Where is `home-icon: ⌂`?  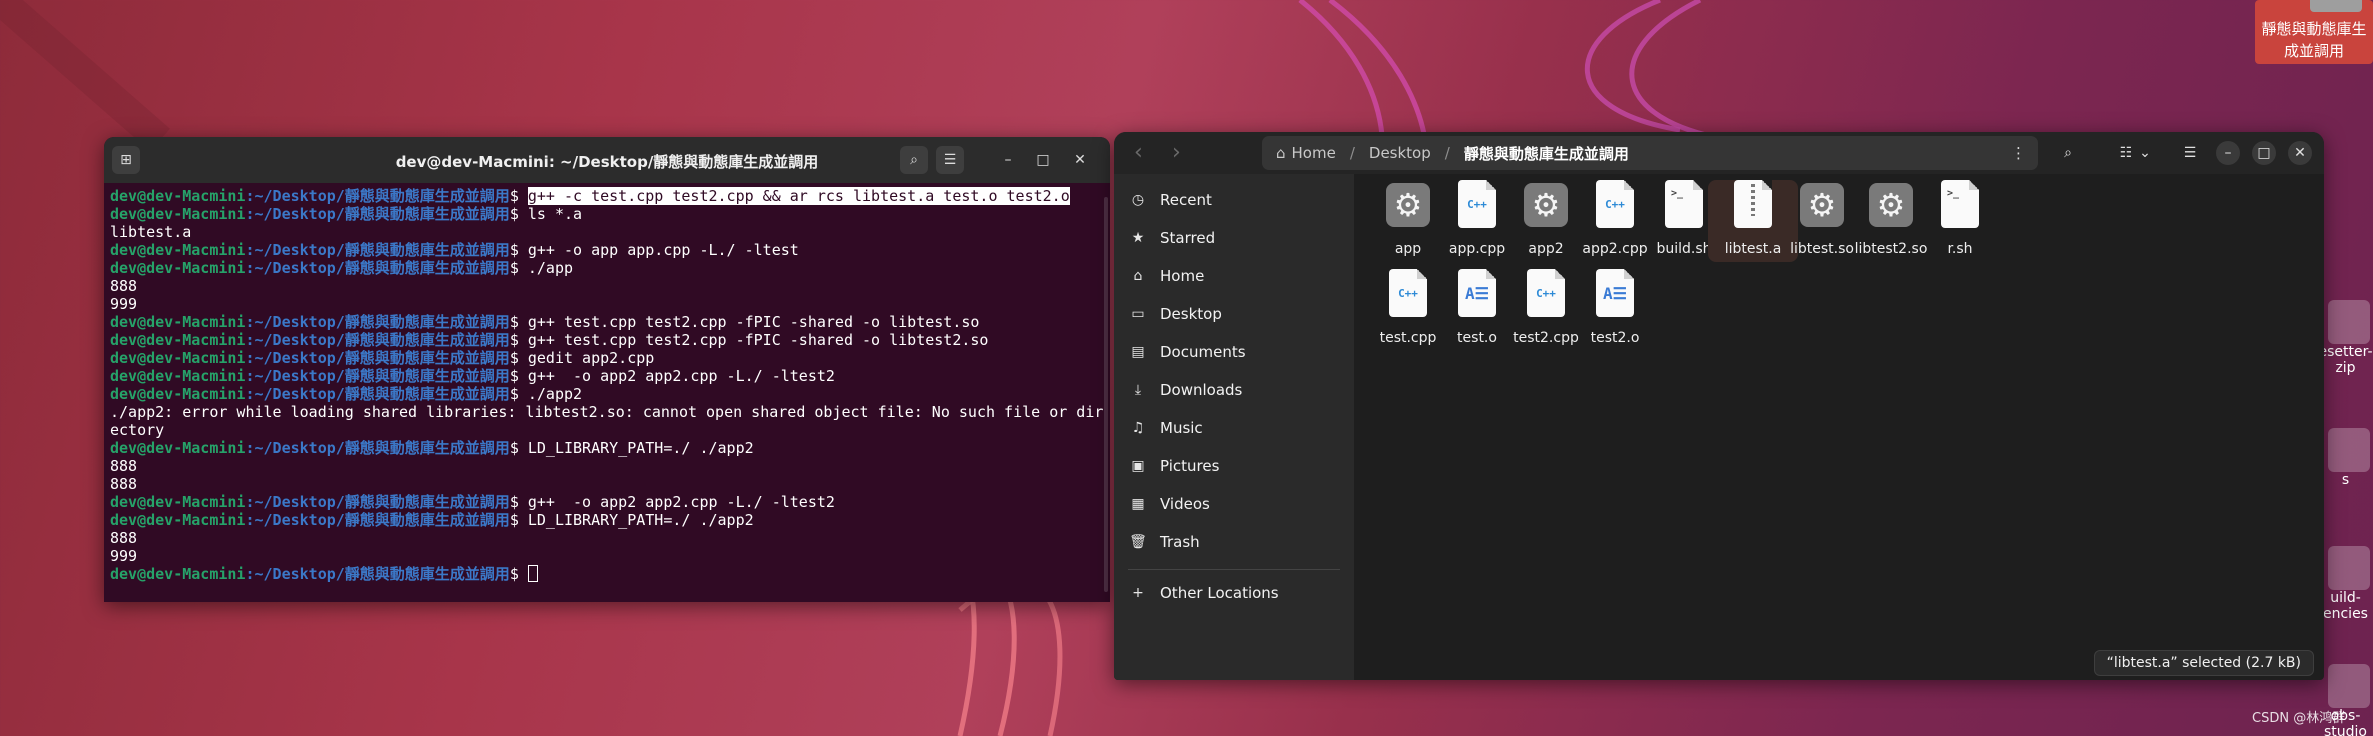 home-icon: ⌂ is located at coordinates (1281, 153).